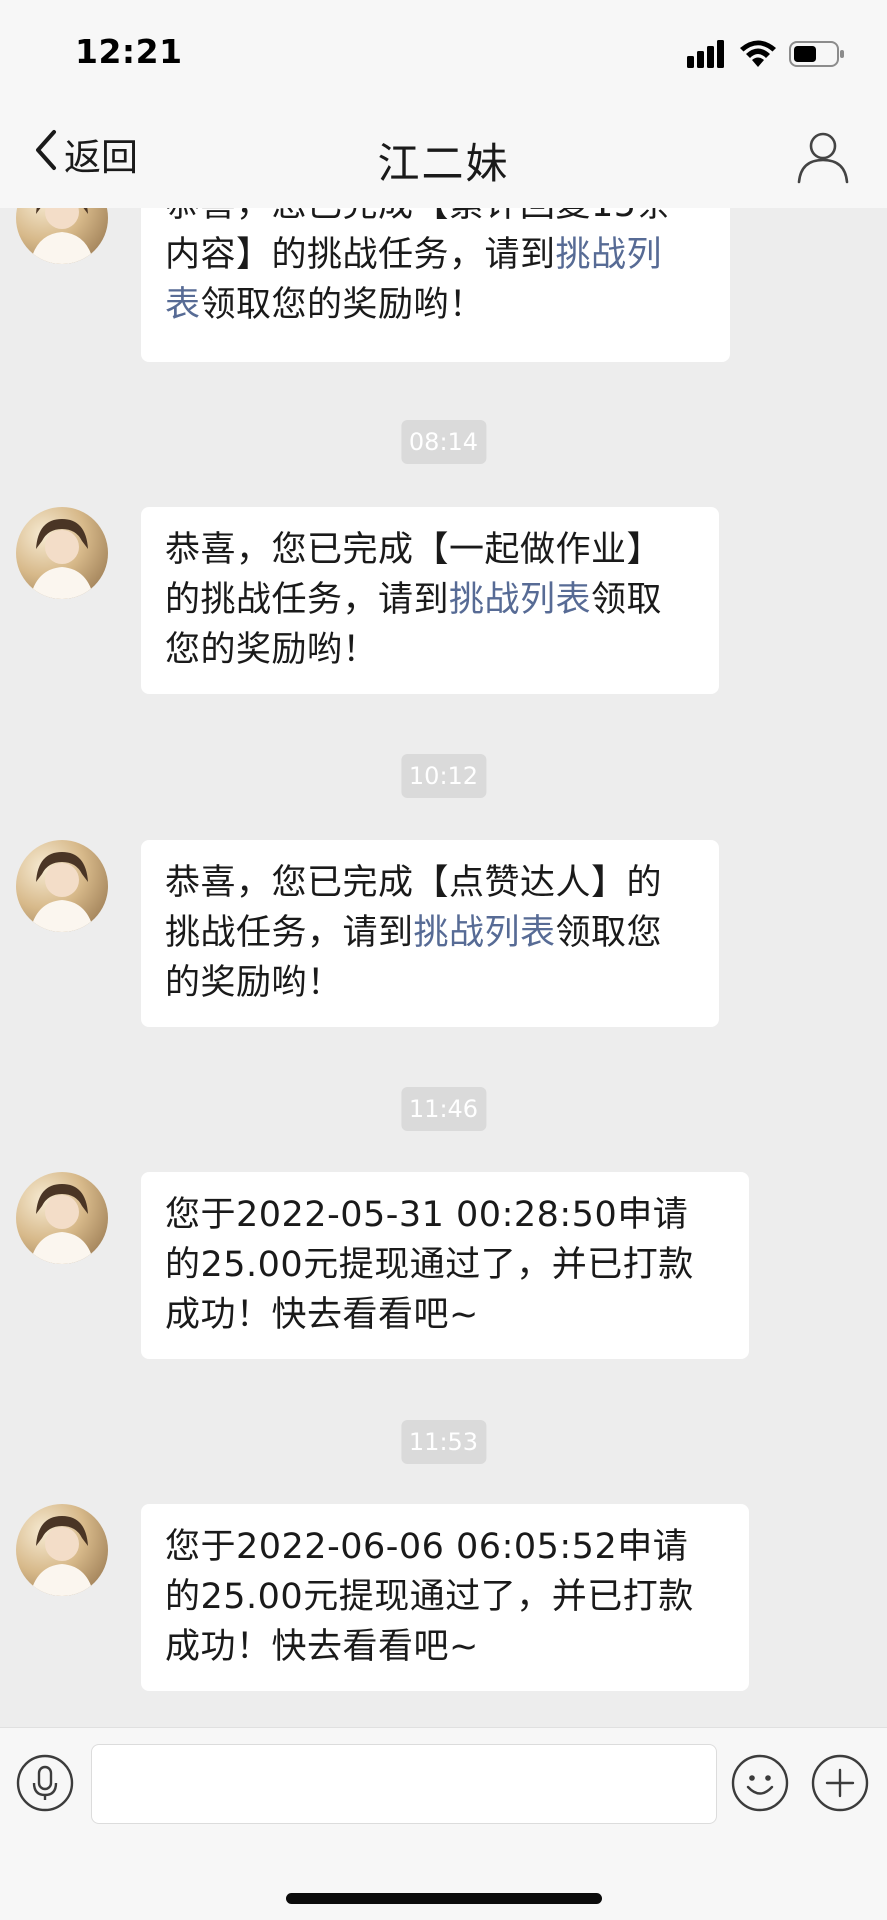 The image size is (887, 1920). What do you see at coordinates (443, 1442) in the screenshot?
I see `timestamp: 11:53` at bounding box center [443, 1442].